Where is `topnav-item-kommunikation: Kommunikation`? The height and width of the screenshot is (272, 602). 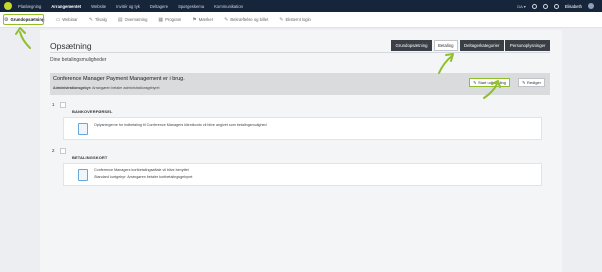 topnav-item-kommunikation: Kommunikation is located at coordinates (228, 6).